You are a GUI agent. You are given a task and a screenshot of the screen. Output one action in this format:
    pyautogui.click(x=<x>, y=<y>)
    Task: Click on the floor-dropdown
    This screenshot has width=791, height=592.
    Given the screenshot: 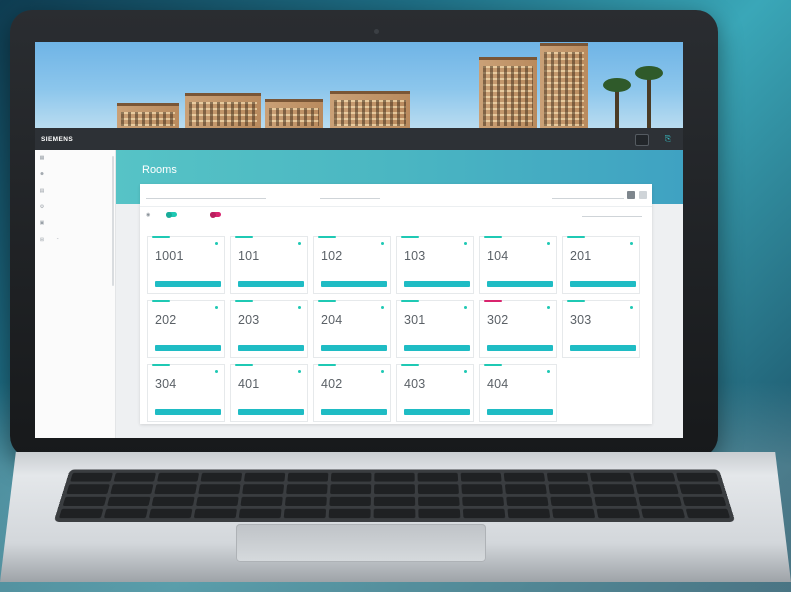 What is the action you would take?
    pyautogui.click(x=350, y=194)
    